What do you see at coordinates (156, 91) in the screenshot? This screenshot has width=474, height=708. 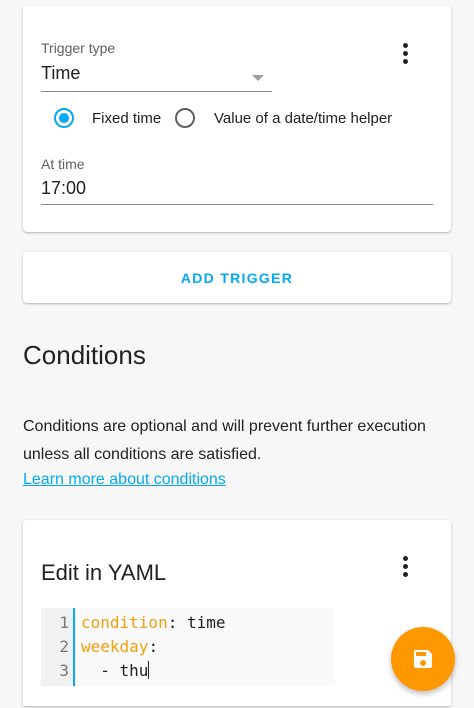 I see `trigger-type-underline` at bounding box center [156, 91].